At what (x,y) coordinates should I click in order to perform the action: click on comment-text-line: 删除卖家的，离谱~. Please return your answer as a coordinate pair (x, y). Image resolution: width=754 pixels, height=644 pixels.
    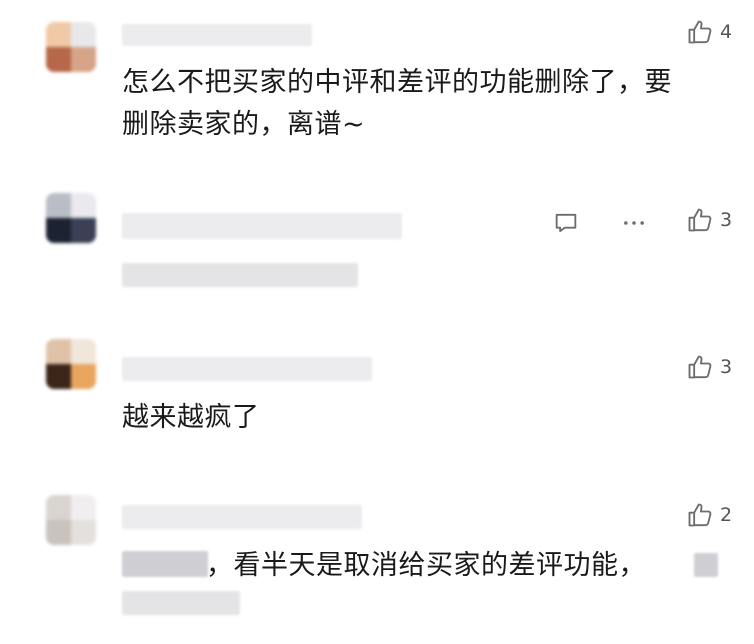
    Looking at the image, I should click on (244, 124).